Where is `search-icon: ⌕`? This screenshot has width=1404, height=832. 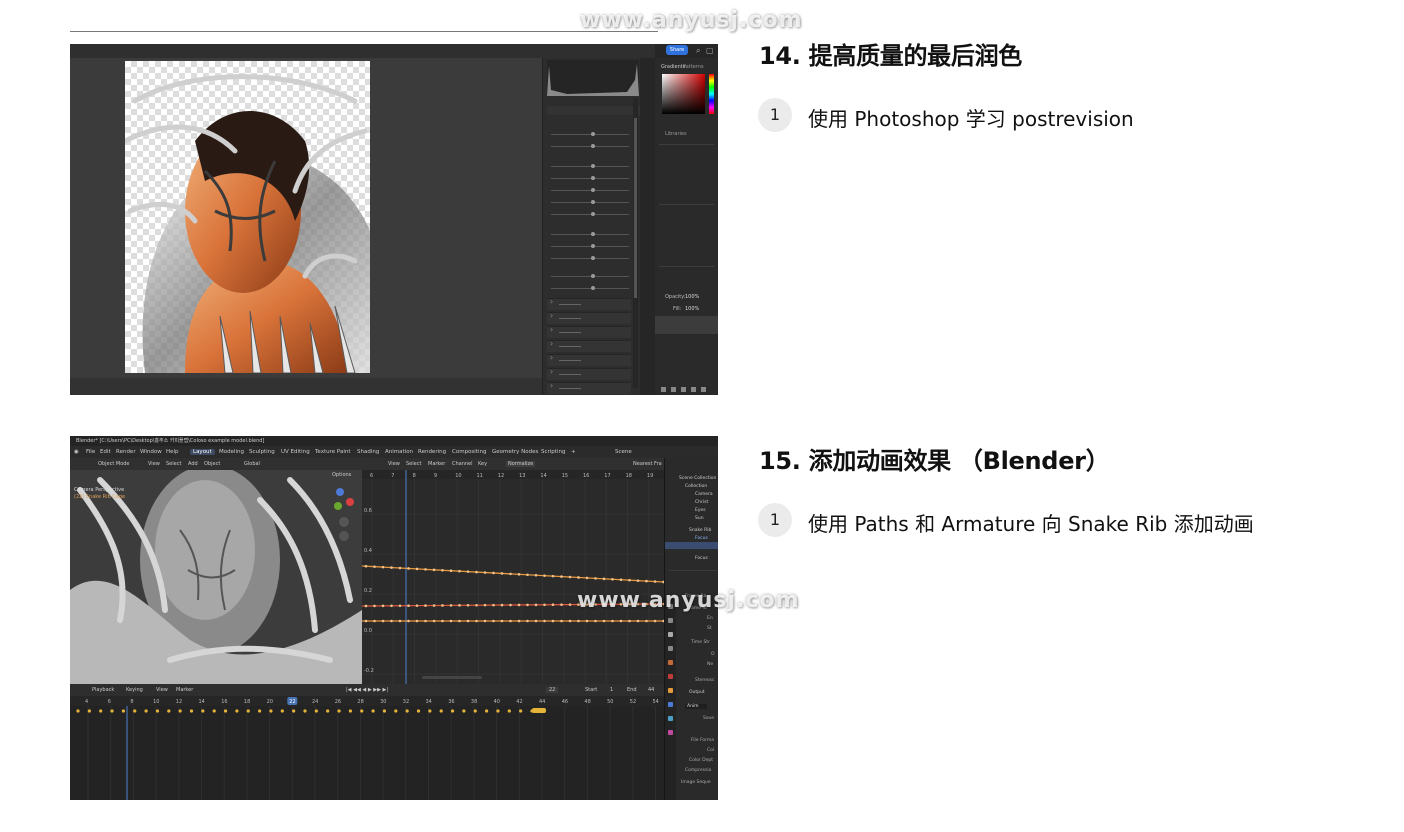
search-icon: ⌕ is located at coordinates (698, 51).